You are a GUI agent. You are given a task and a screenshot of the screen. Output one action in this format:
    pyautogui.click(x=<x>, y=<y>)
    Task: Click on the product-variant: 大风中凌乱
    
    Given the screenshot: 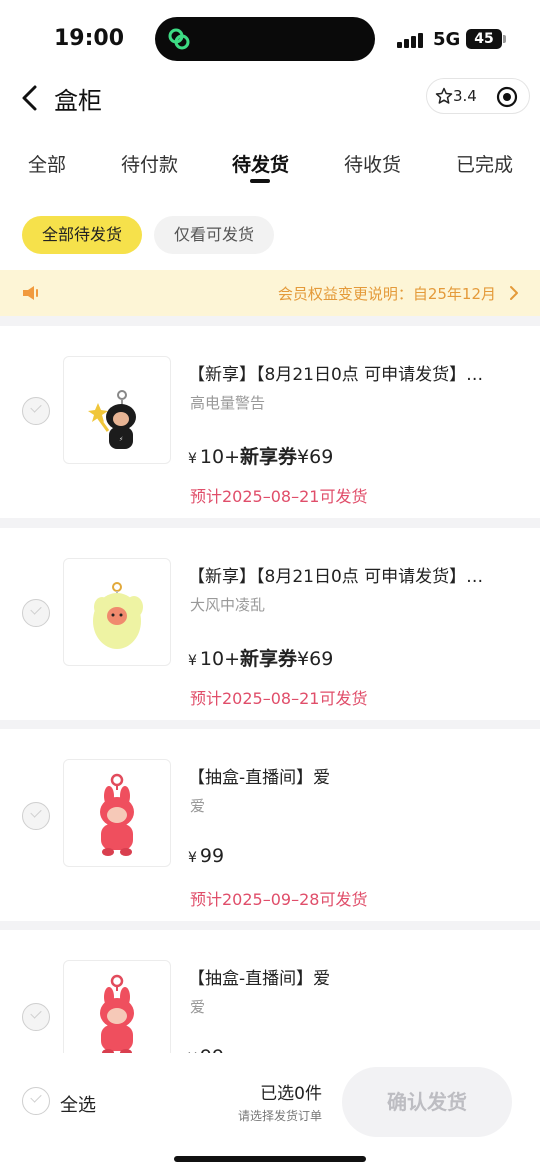 What is the action you would take?
    pyautogui.click(x=228, y=605)
    